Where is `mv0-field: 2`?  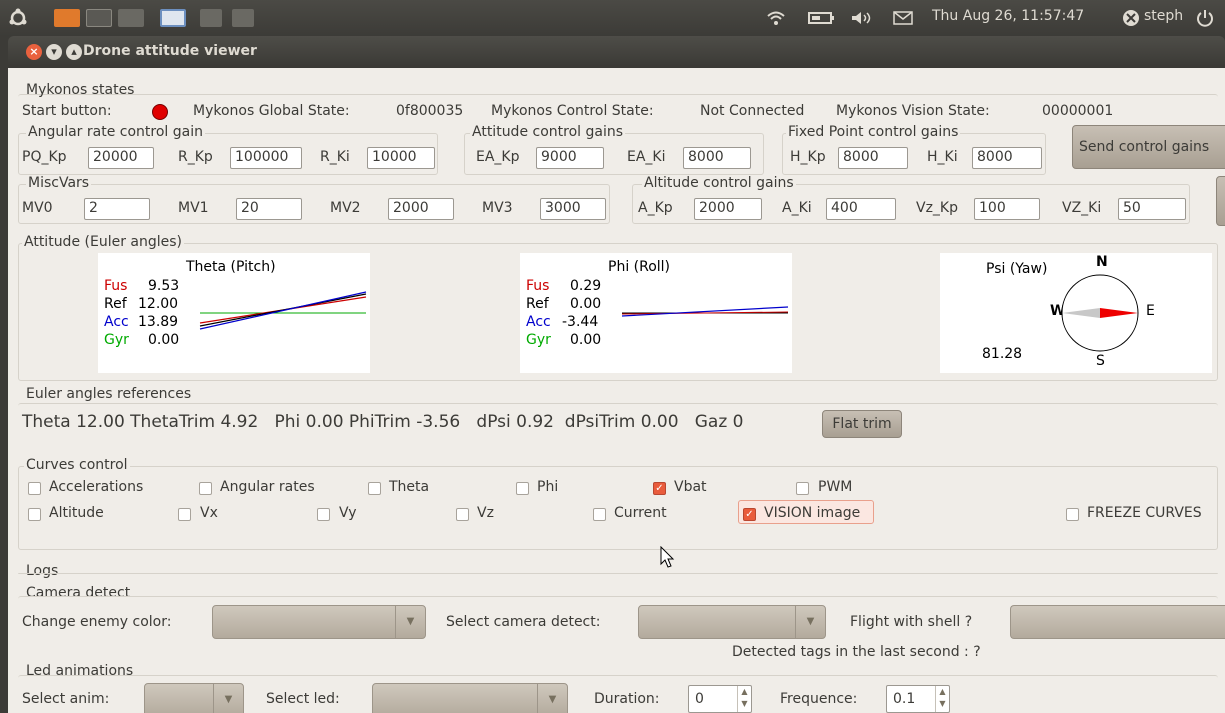
mv0-field: 2 is located at coordinates (117, 209).